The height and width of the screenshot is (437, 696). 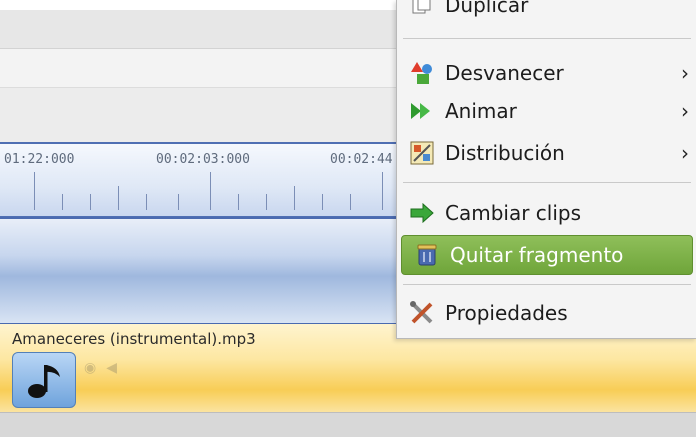 What do you see at coordinates (506, 313) in the screenshot?
I see `menu-item-label: Propiedades` at bounding box center [506, 313].